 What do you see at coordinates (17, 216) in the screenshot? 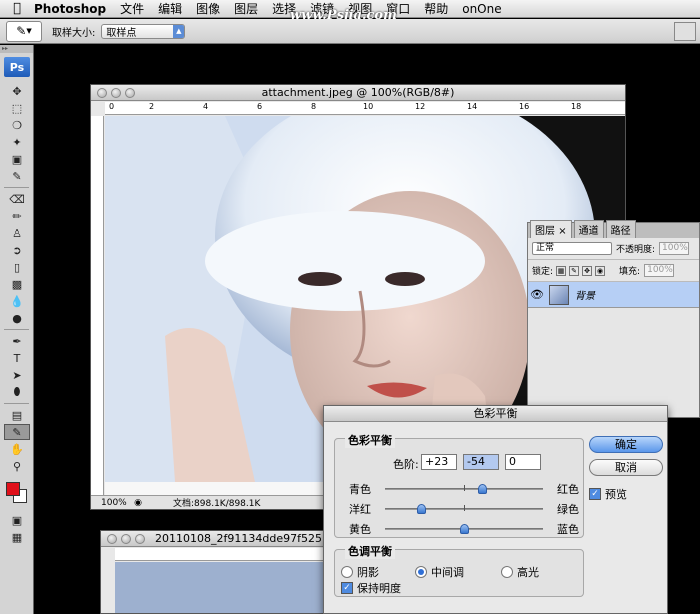
I see `brush-tool-icon: ✏` at bounding box center [17, 216].